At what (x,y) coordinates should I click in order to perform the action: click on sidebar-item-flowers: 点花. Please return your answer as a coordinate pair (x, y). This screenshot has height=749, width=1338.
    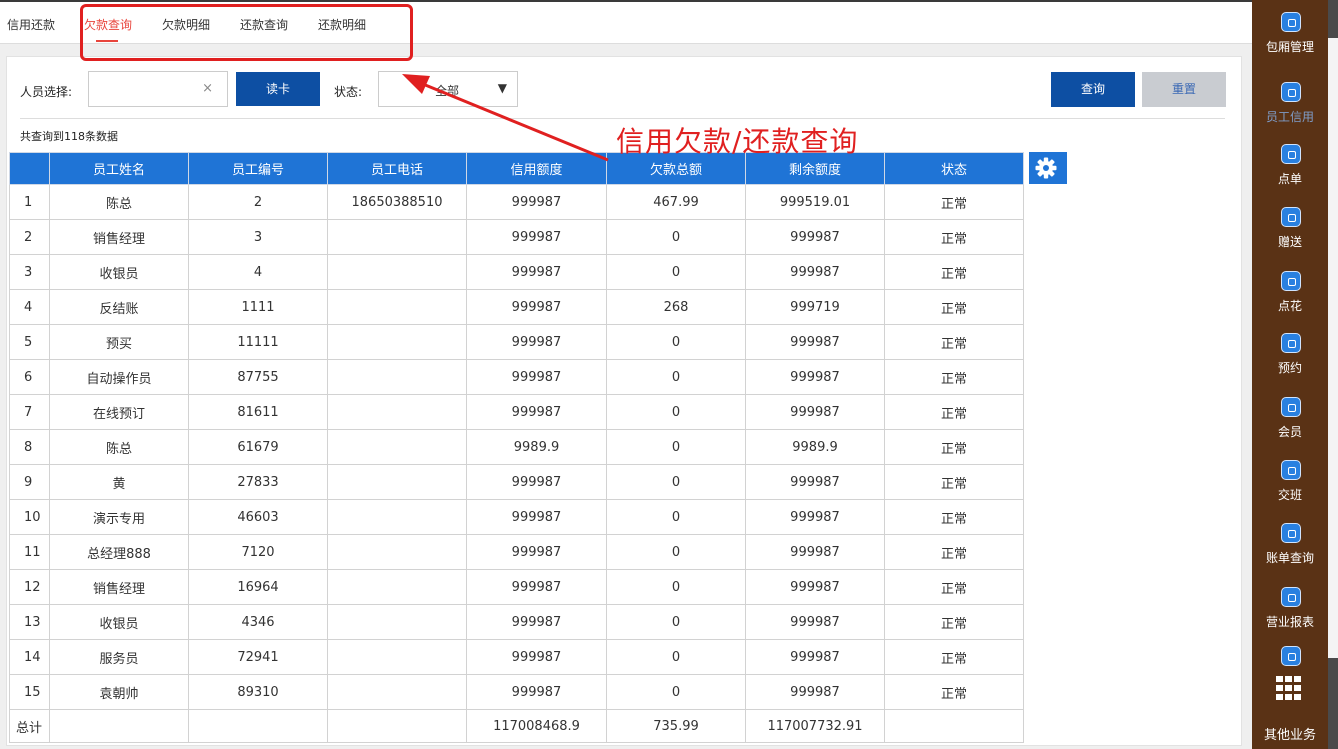
    Looking at the image, I should click on (1290, 294).